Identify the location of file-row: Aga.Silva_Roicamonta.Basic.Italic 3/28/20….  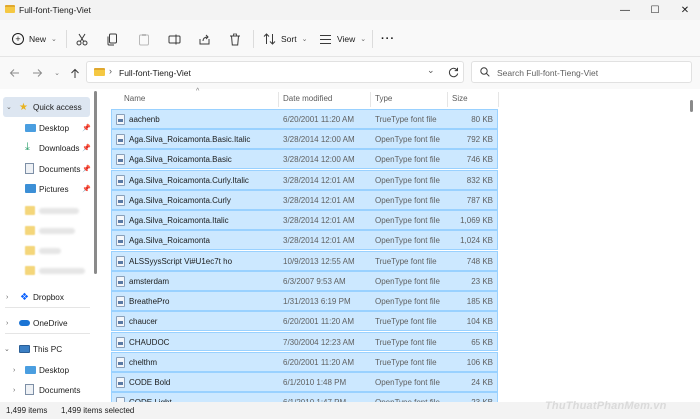
(304, 139).